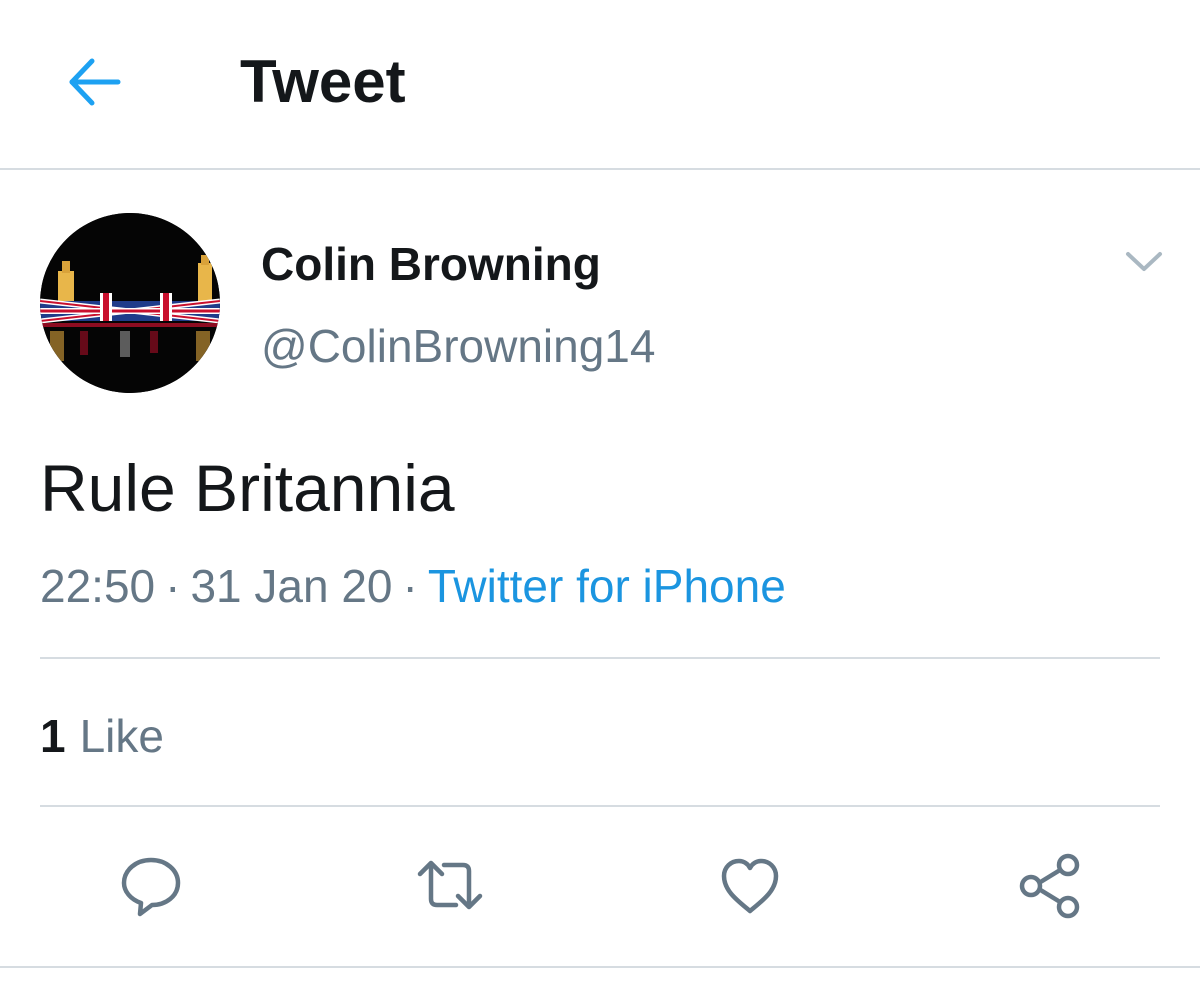  Describe the element at coordinates (458, 346) in the screenshot. I see `author-username: @ColinBrowning14` at that location.